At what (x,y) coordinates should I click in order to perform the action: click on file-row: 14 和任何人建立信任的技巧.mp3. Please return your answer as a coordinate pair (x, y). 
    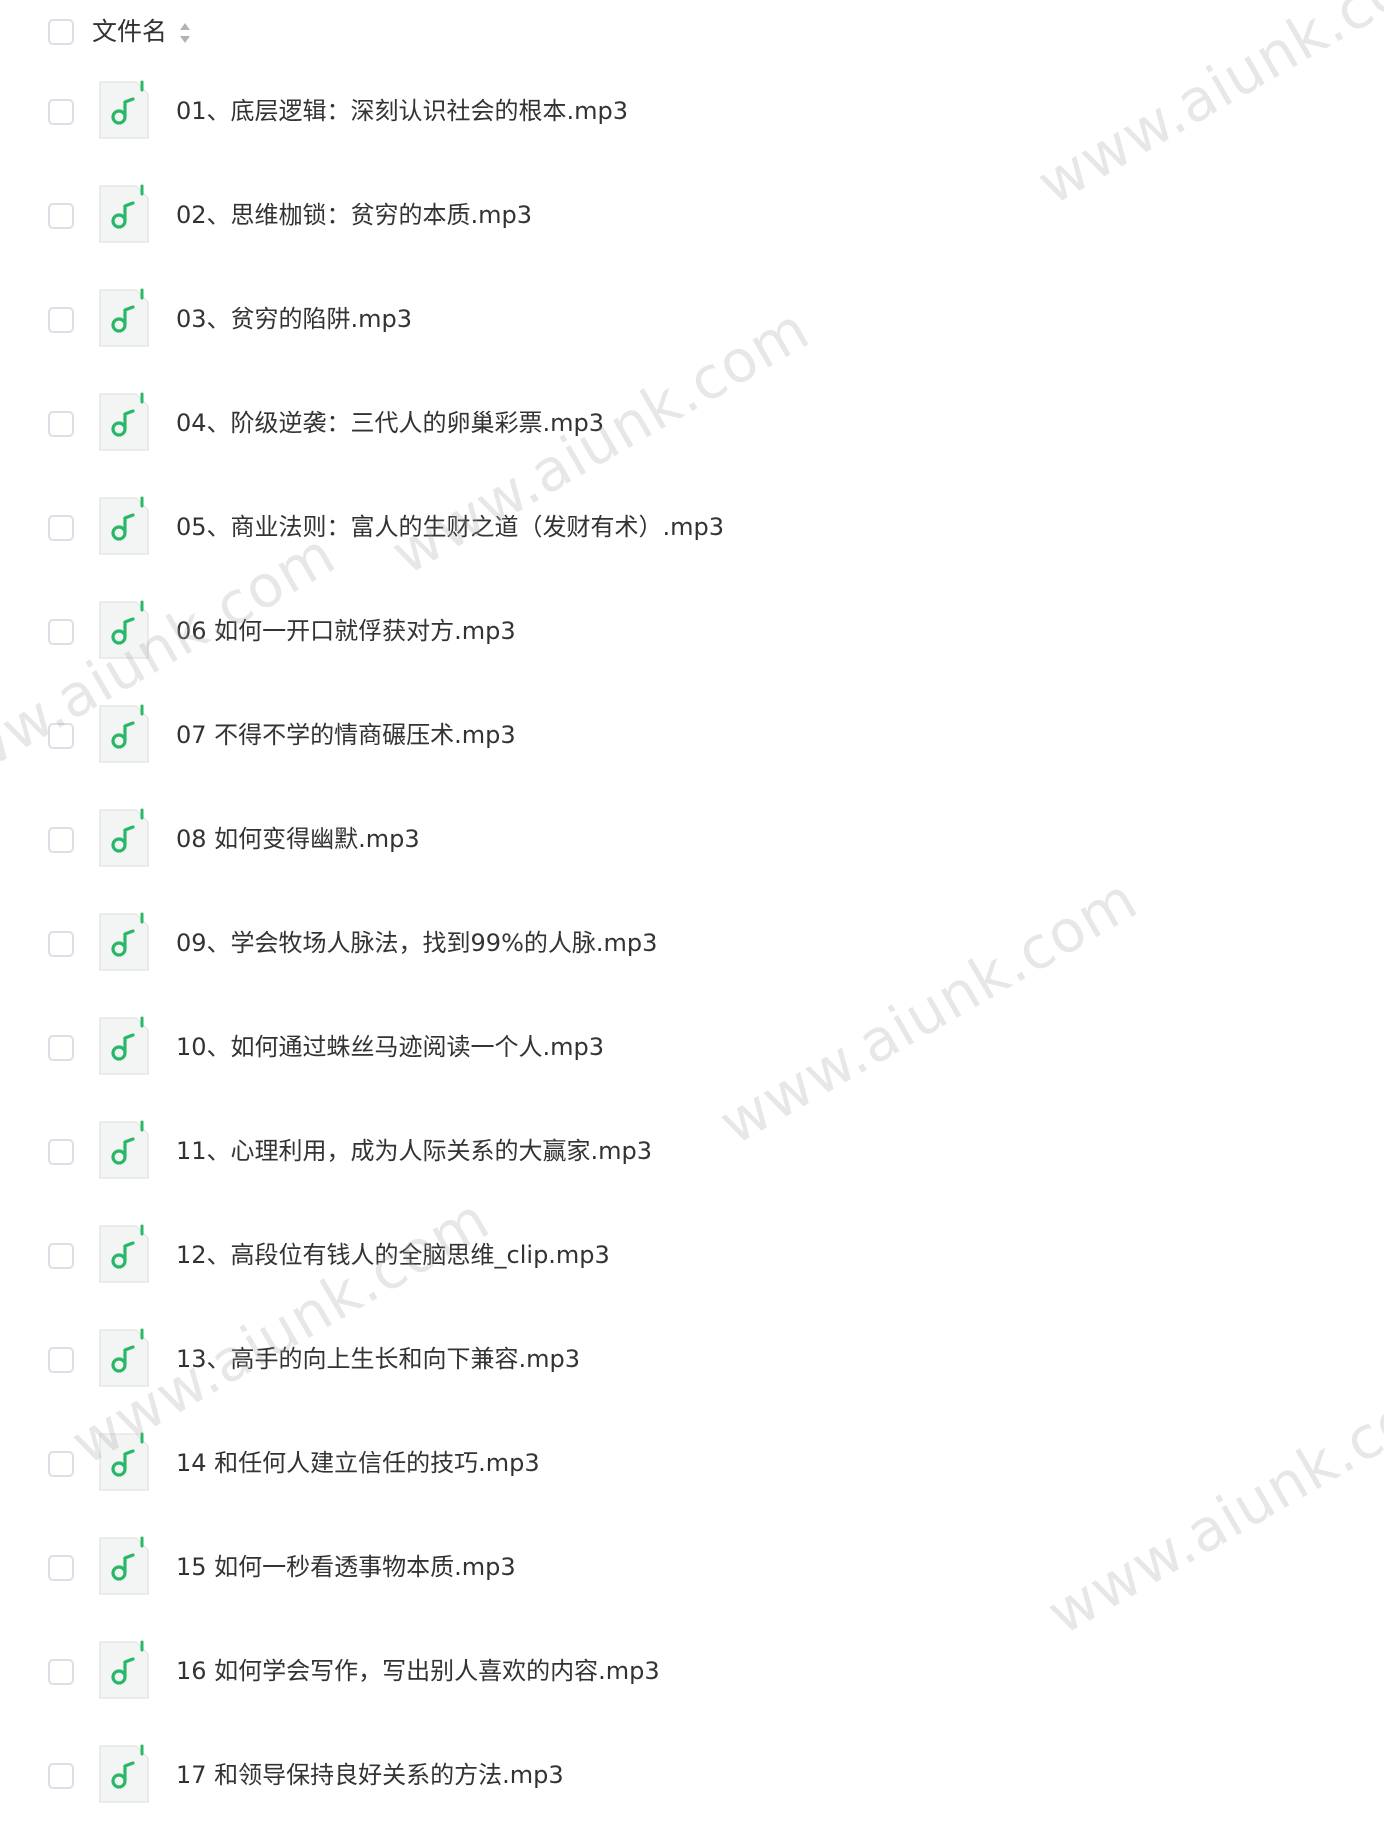
    Looking at the image, I should click on (692, 1470).